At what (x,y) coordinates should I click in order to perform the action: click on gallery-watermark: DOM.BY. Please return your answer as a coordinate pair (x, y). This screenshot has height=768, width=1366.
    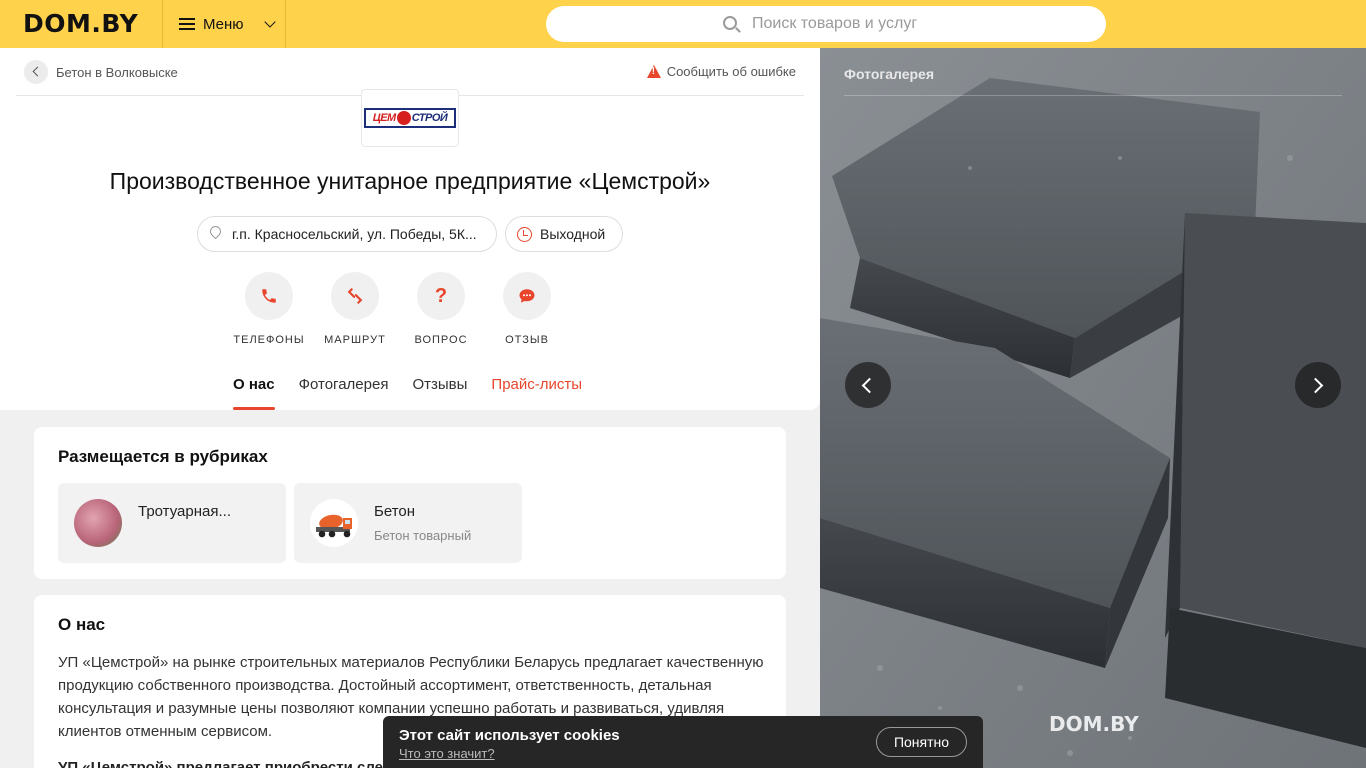
    Looking at the image, I should click on (1094, 724).